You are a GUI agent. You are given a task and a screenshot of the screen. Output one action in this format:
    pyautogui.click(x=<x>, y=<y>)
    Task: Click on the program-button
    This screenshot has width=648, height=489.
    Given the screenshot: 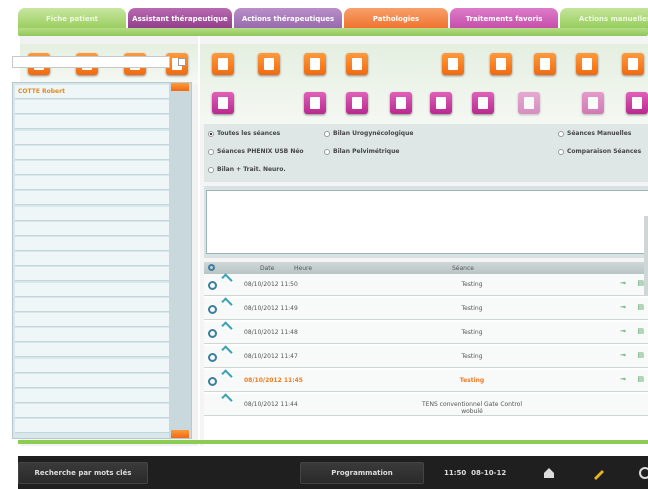 What is the action you would take?
    pyautogui.click(x=401, y=103)
    